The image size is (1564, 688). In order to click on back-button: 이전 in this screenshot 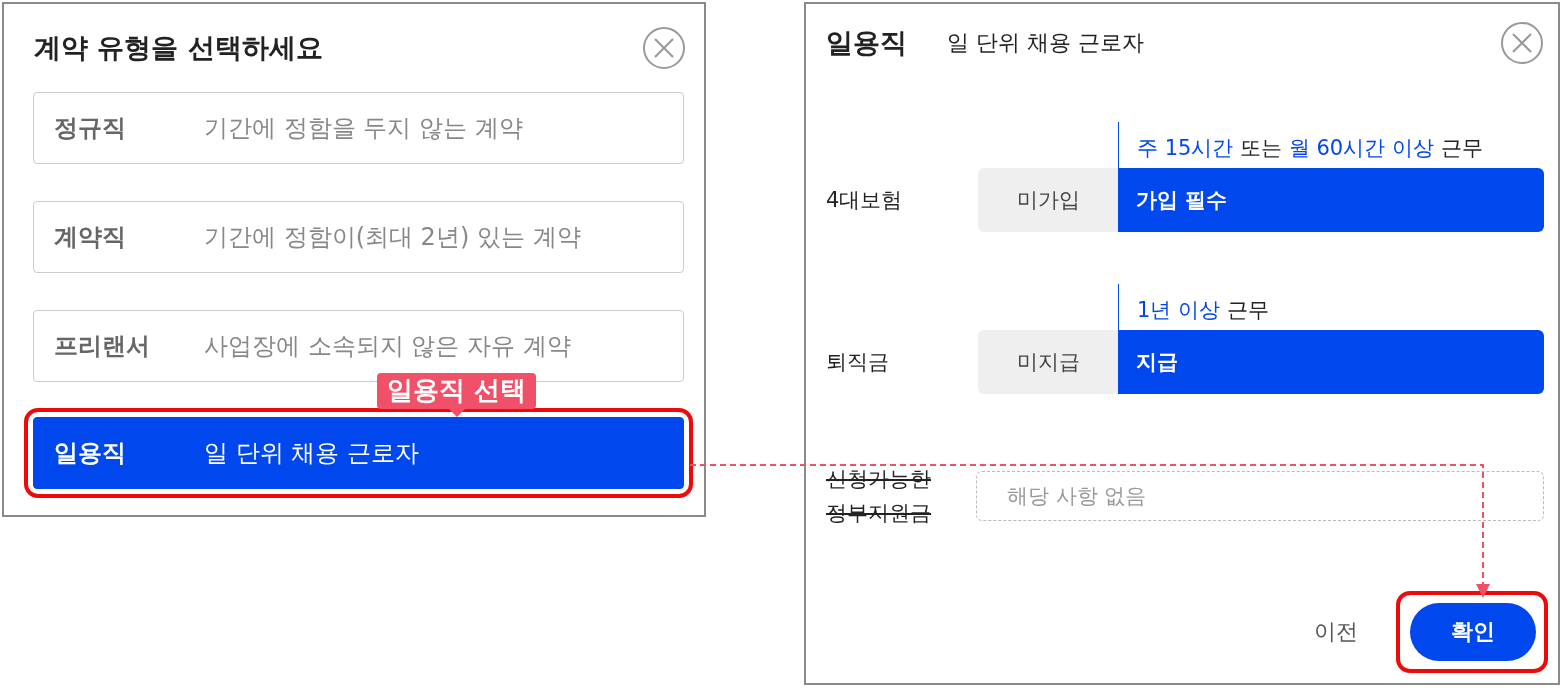, I will do `click(1336, 632)`.